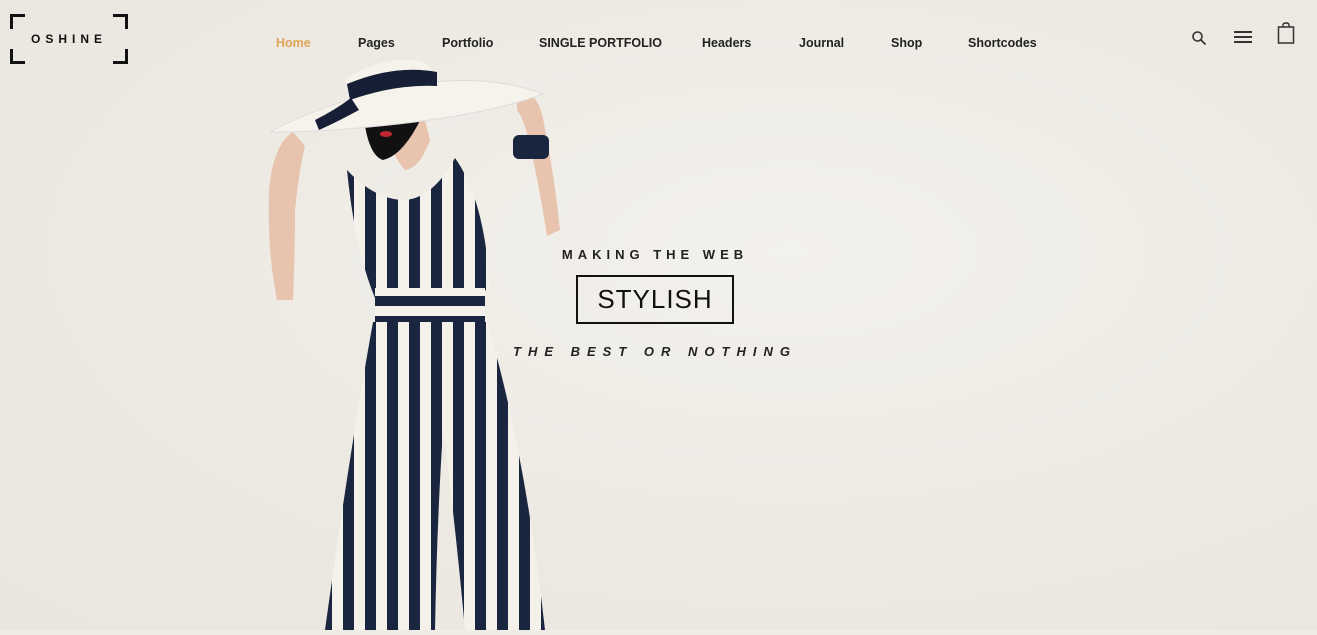  I want to click on hero-highlight-text: STYLISH, so click(655, 299).